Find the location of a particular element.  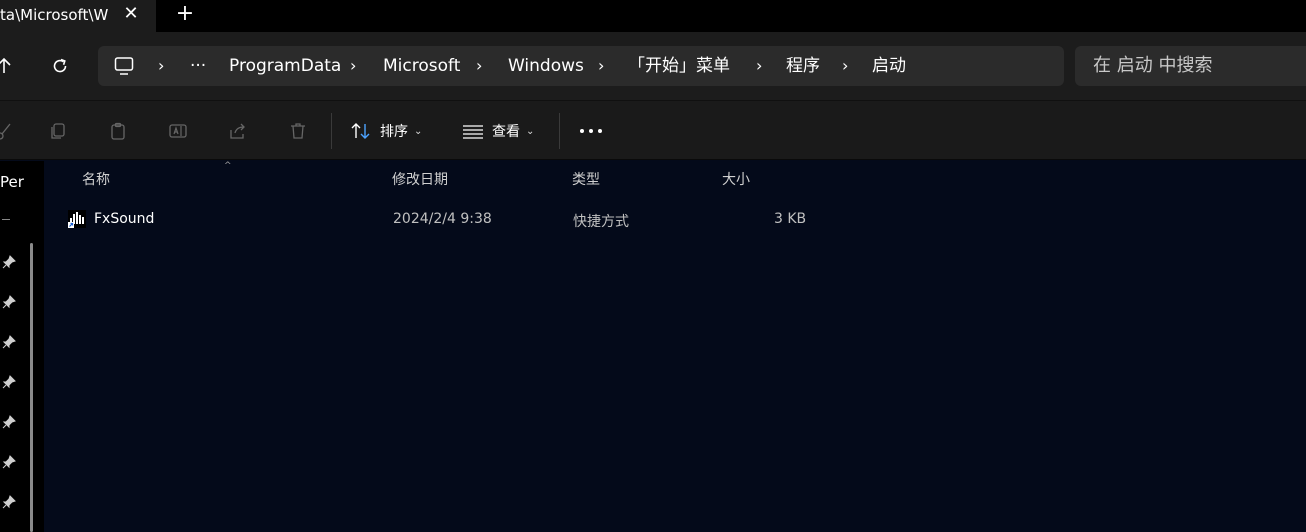

column-header-name: 名称 is located at coordinates (96, 179).